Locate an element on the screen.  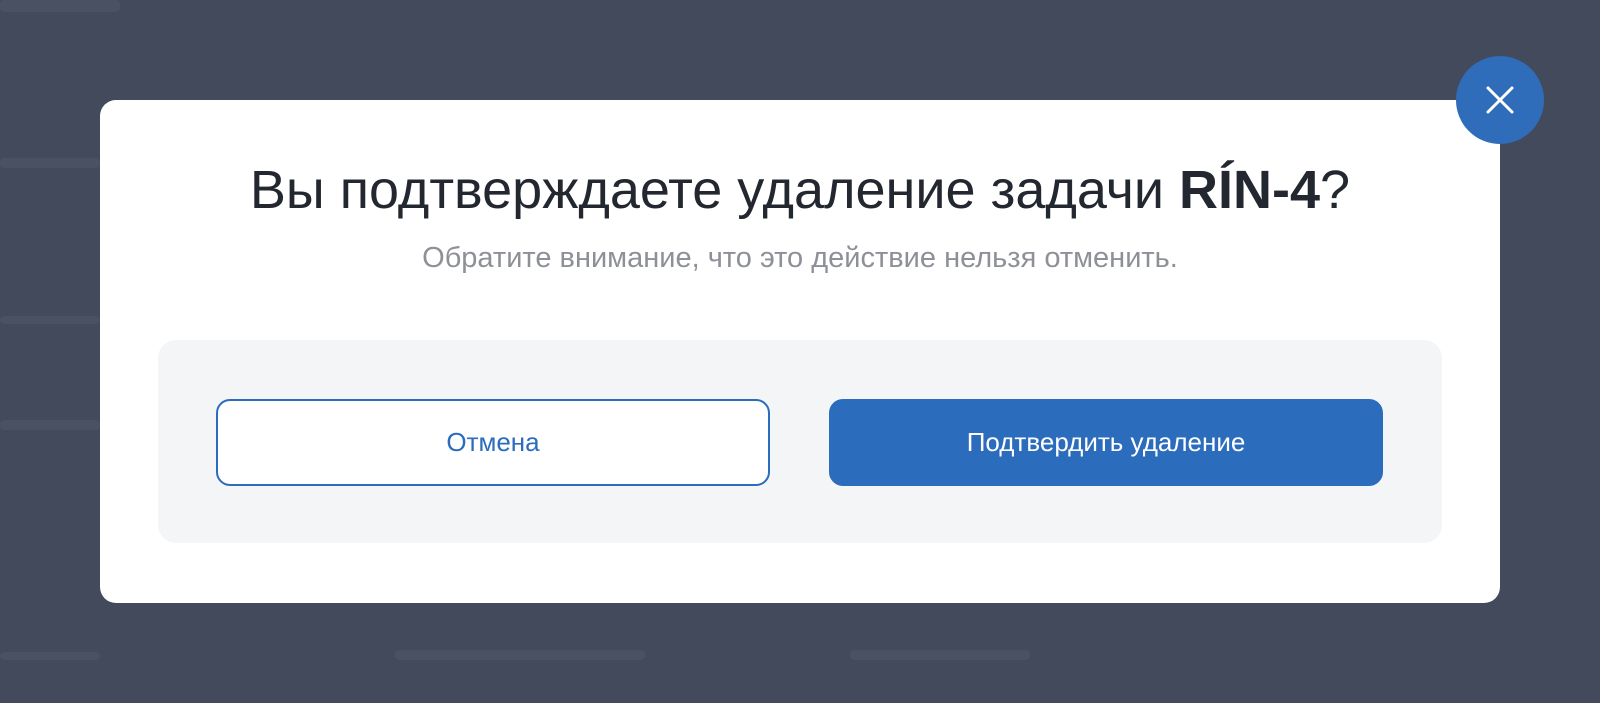
dialog-title: Вы подтверждаете удаление задачи RÍN-4? is located at coordinates (800, 190).